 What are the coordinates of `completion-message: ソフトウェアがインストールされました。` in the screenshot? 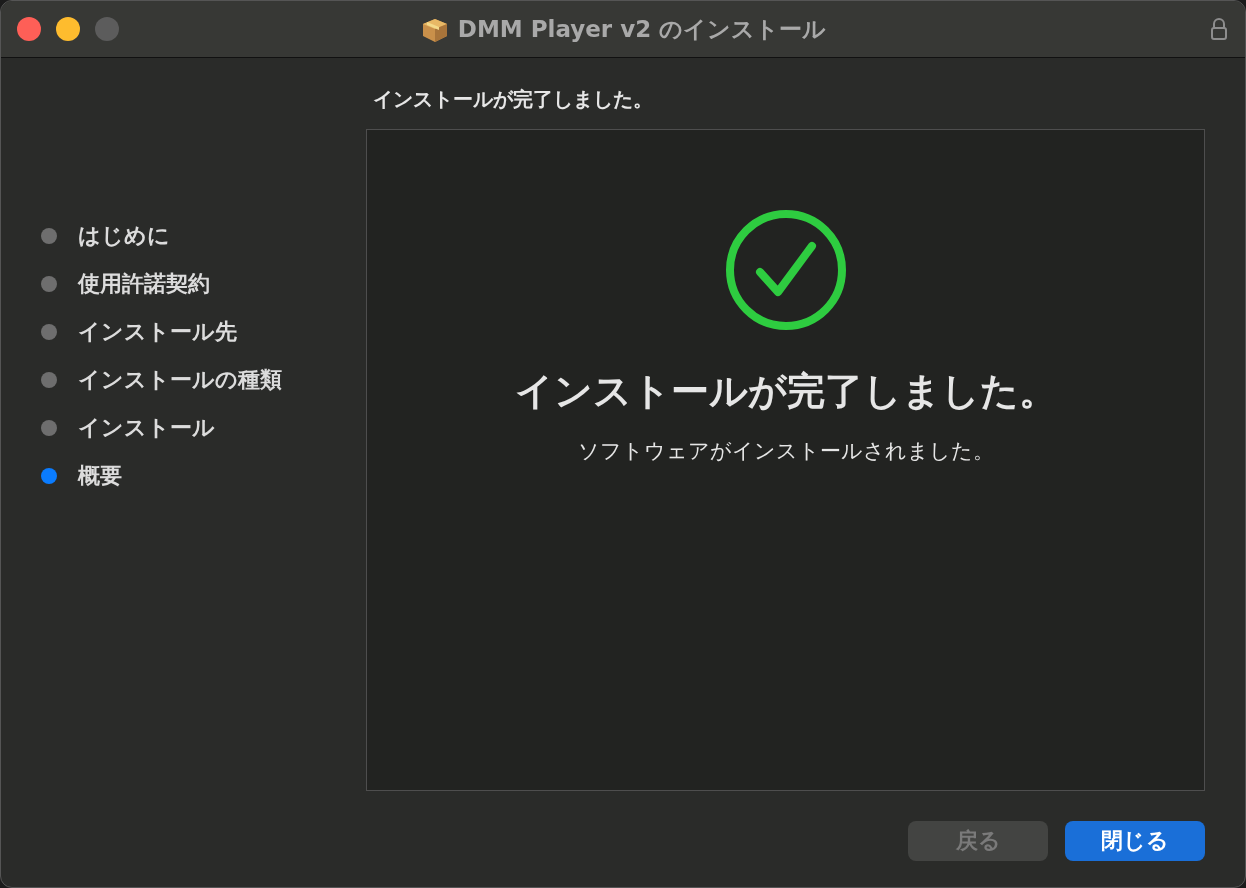 It's located at (785, 451).